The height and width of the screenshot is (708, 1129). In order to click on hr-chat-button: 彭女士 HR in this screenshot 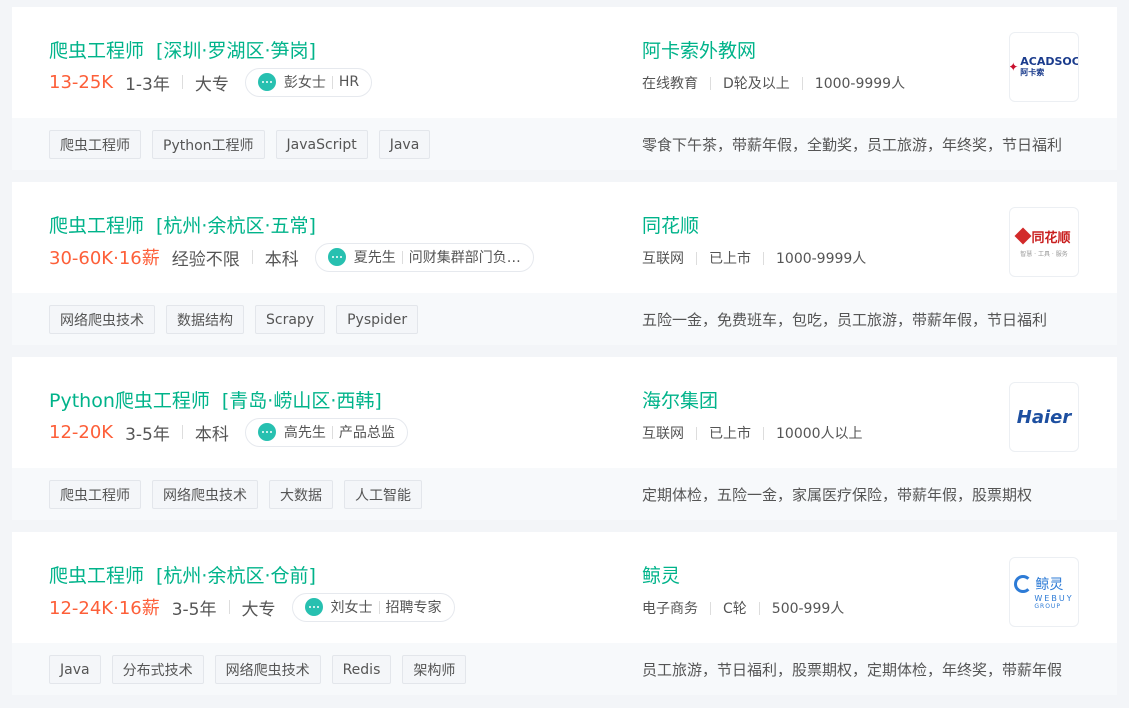, I will do `click(308, 82)`.